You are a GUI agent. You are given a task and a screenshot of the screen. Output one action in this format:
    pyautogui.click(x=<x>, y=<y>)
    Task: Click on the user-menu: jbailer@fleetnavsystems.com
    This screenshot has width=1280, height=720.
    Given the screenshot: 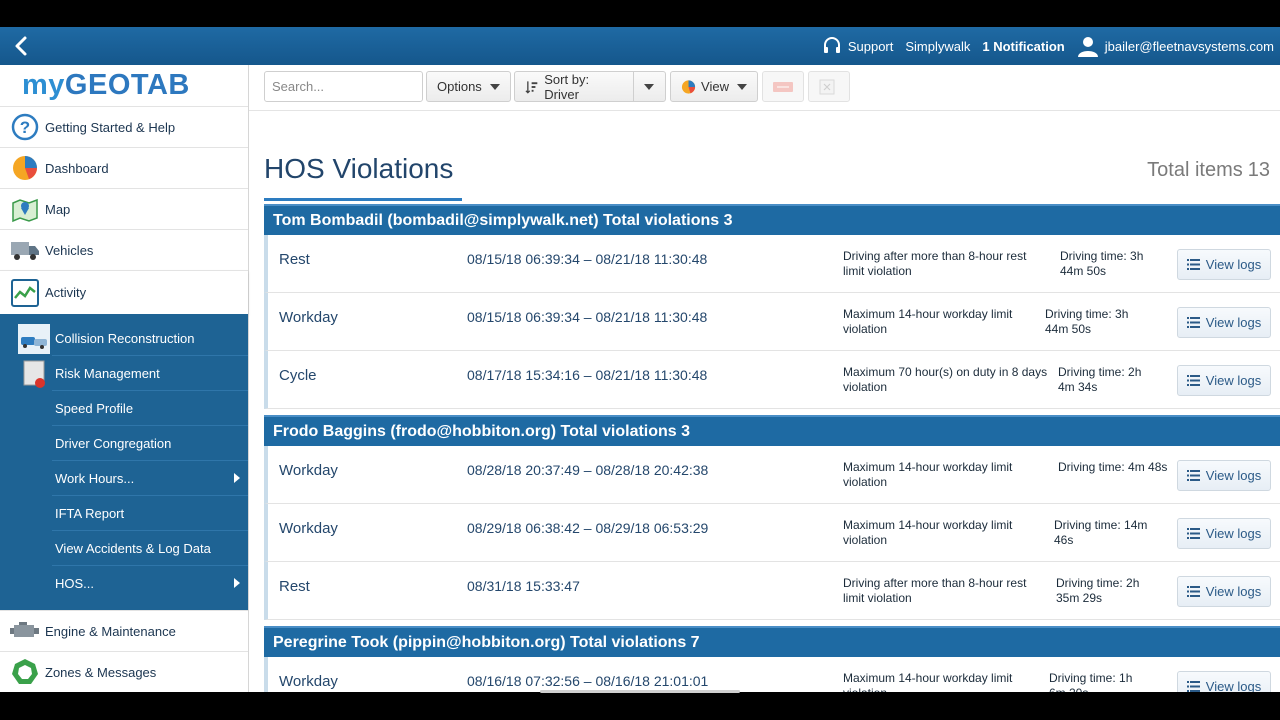 What is the action you would take?
    pyautogui.click(x=1175, y=46)
    